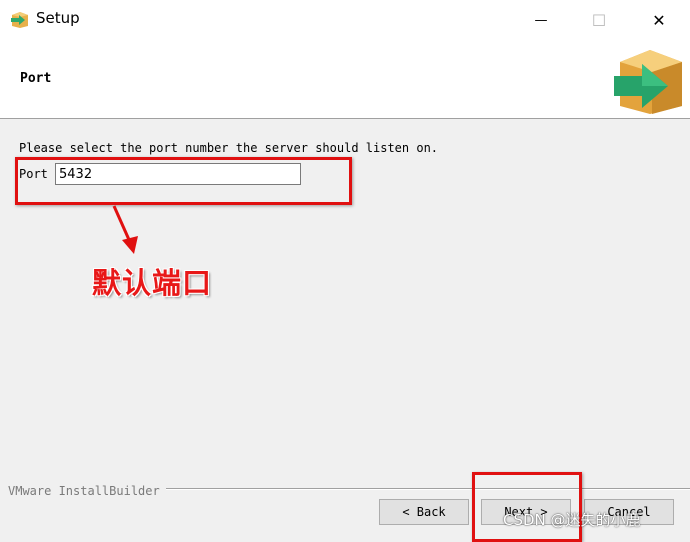  I want to click on maximize-button: ☐, so click(599, 20).